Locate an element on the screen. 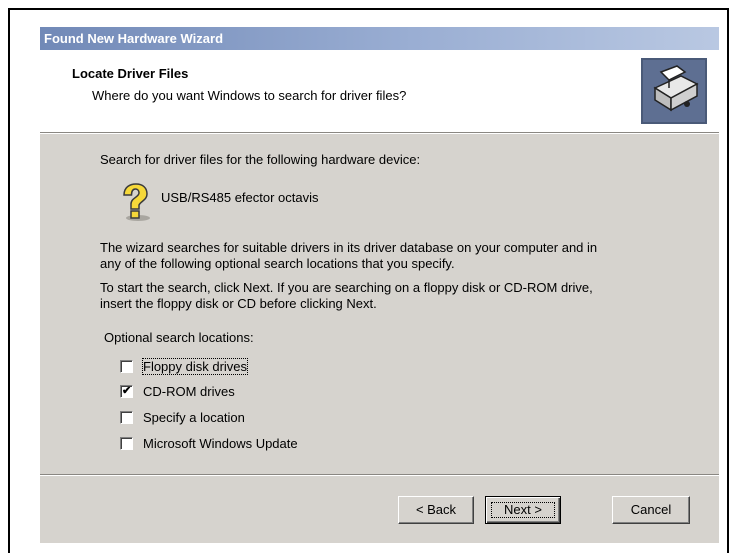  header-title: Locate Driver Files is located at coordinates (130, 73).